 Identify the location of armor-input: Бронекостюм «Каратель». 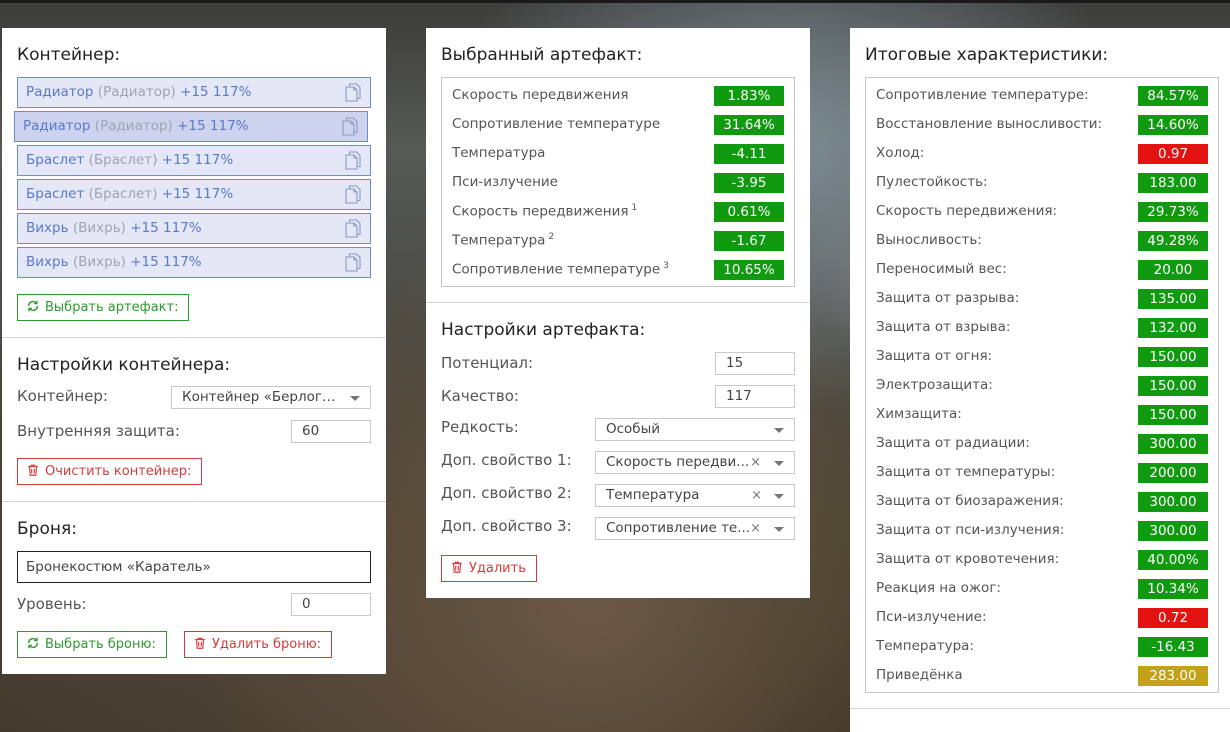
(194, 567).